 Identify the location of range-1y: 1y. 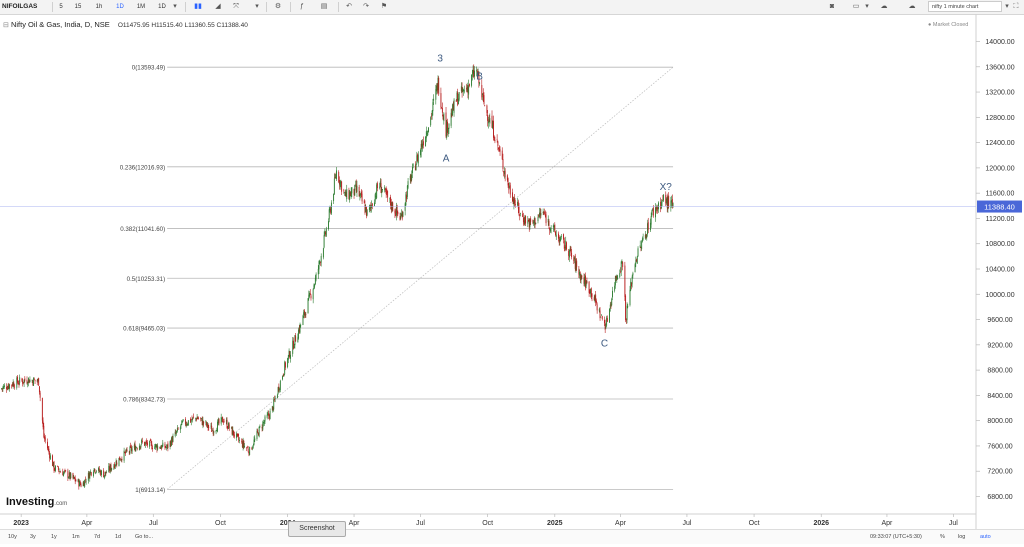
(54, 537).